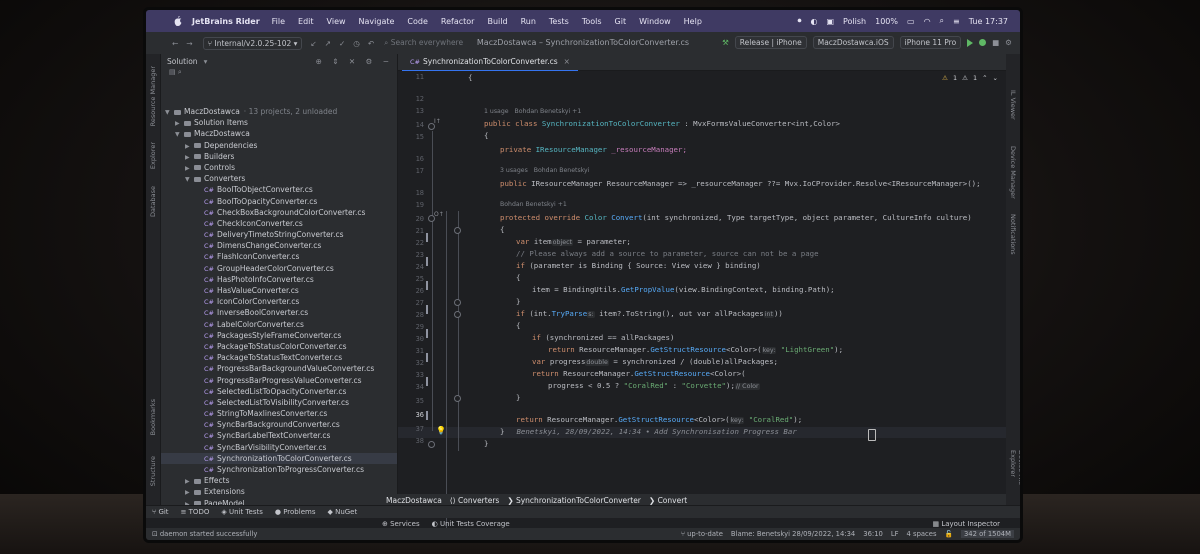 Image resolution: width=1200 pixels, height=554 pixels. Describe the element at coordinates (295, 512) in the screenshot. I see `problems-tab: ● Problems` at that location.